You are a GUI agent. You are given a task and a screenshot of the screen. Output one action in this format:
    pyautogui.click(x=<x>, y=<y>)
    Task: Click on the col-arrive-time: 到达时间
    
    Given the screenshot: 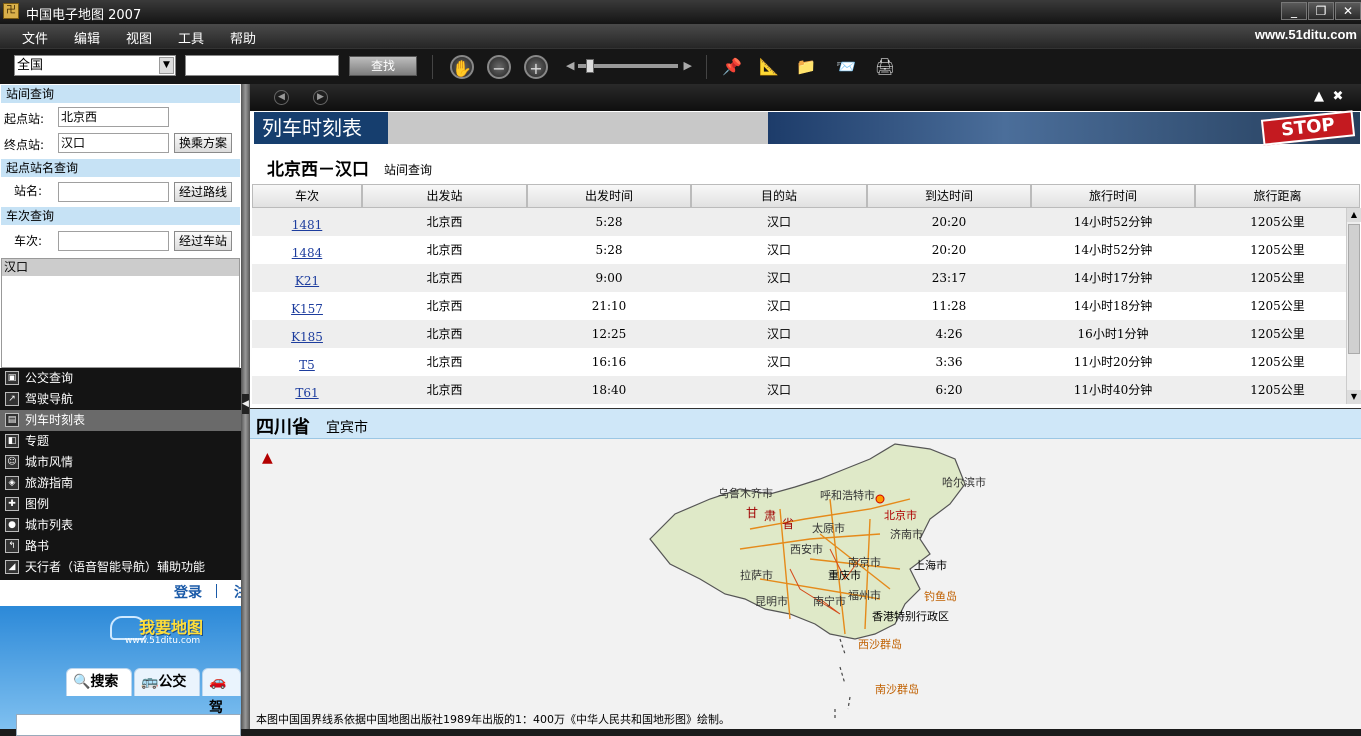 What is the action you would take?
    pyautogui.click(x=949, y=196)
    